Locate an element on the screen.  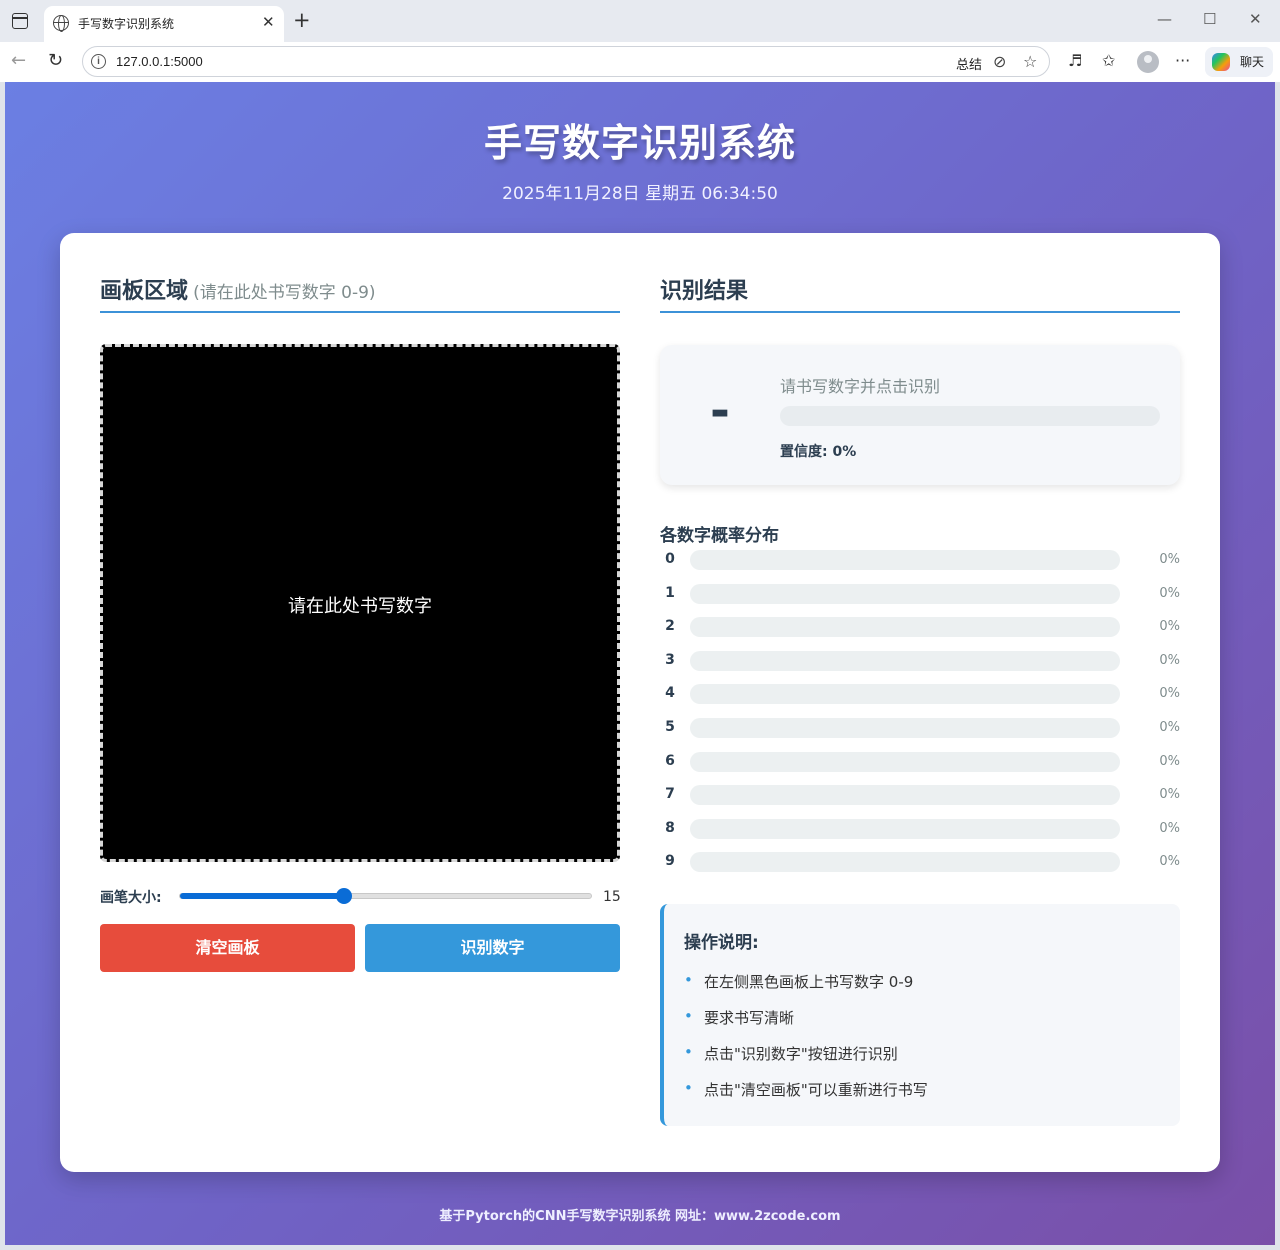
instruction-item: 点击"清空画板"可以重新进行书写 is located at coordinates (806, 1097).